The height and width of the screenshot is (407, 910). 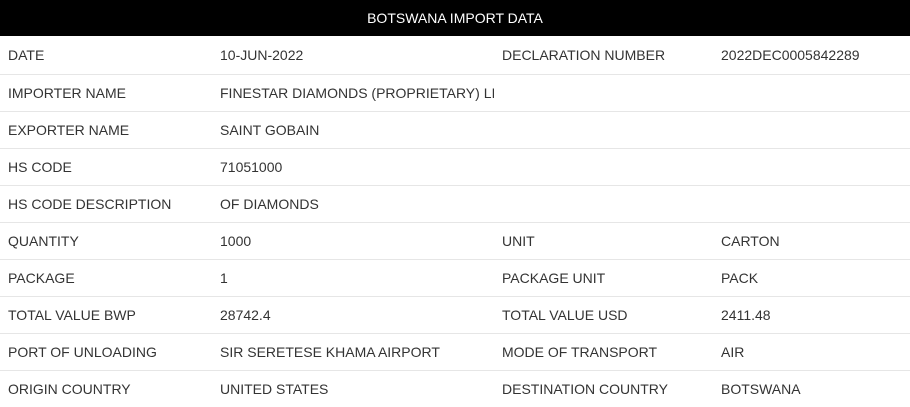 What do you see at coordinates (106, 55) in the screenshot?
I see `field-label: DATE` at bounding box center [106, 55].